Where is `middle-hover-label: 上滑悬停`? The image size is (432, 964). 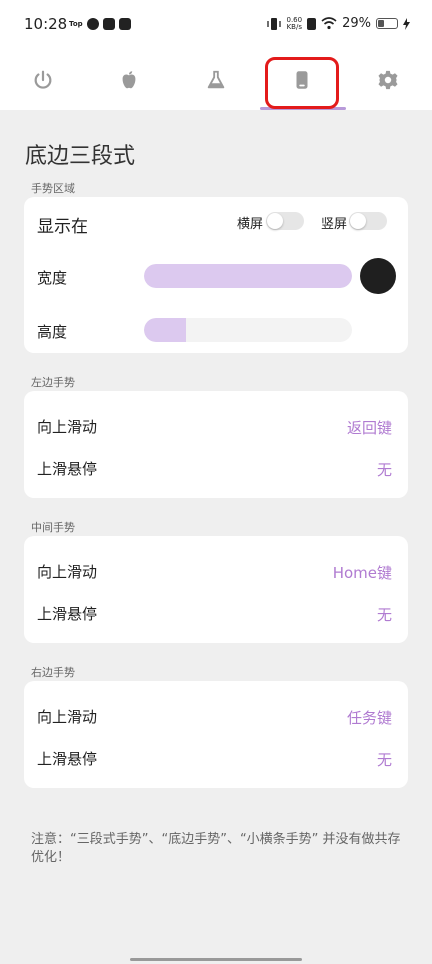 middle-hover-label: 上滑悬停 is located at coordinates (67, 614).